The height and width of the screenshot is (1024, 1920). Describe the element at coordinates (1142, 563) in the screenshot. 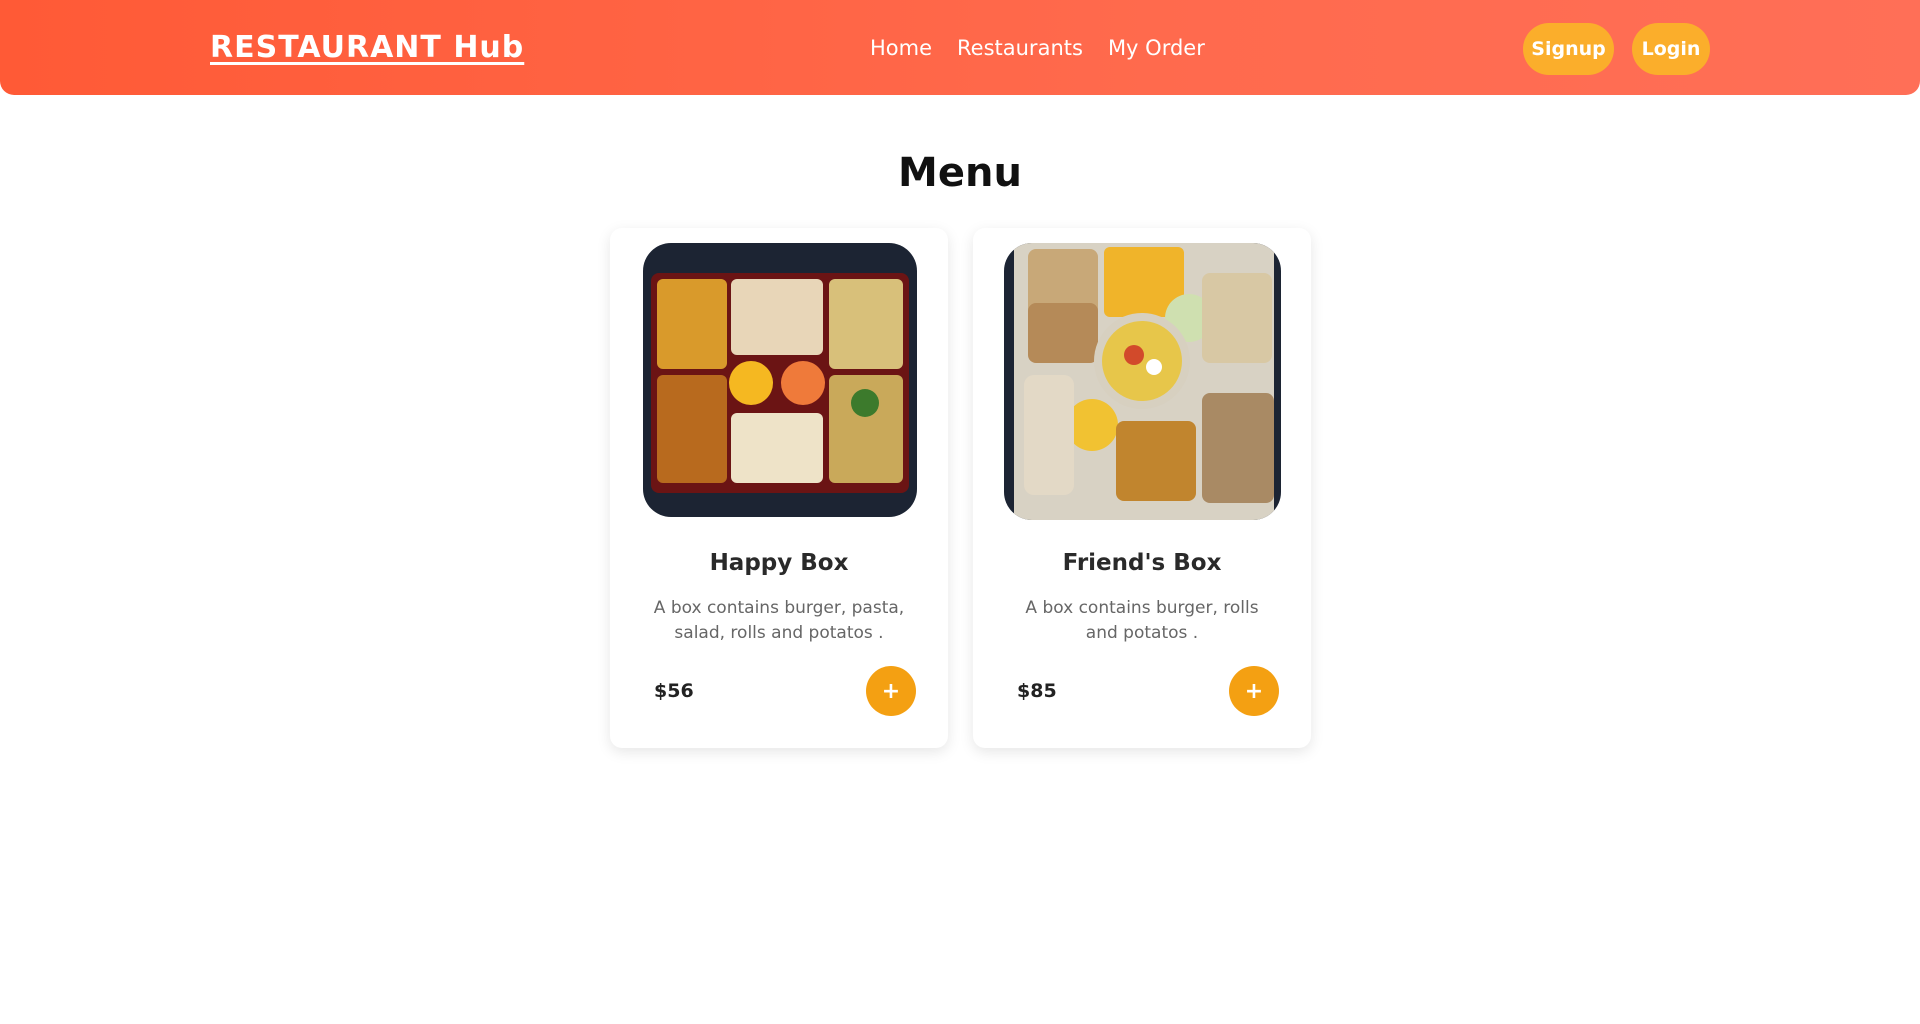

I see `item-name: Friend's Box` at that location.